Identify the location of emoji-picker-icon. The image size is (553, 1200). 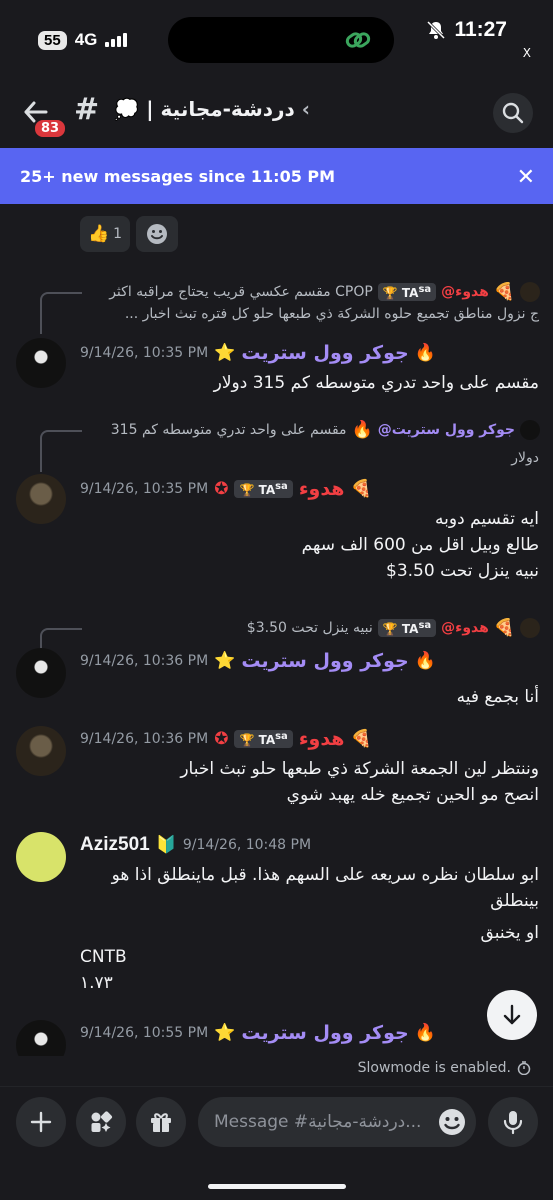
(452, 1122).